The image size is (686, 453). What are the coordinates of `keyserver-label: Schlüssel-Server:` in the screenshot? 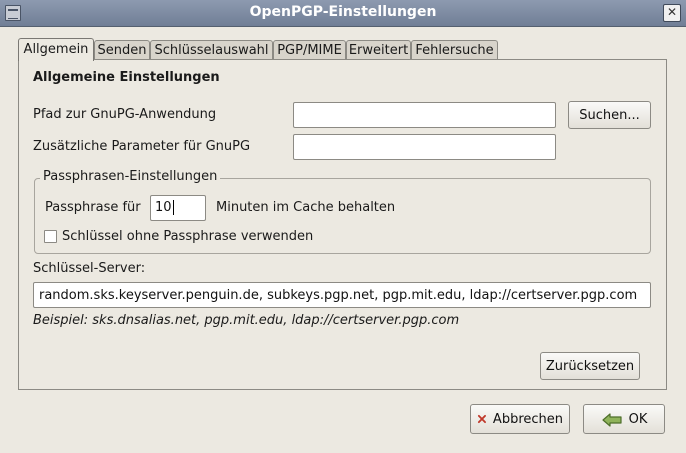 It's located at (89, 268).